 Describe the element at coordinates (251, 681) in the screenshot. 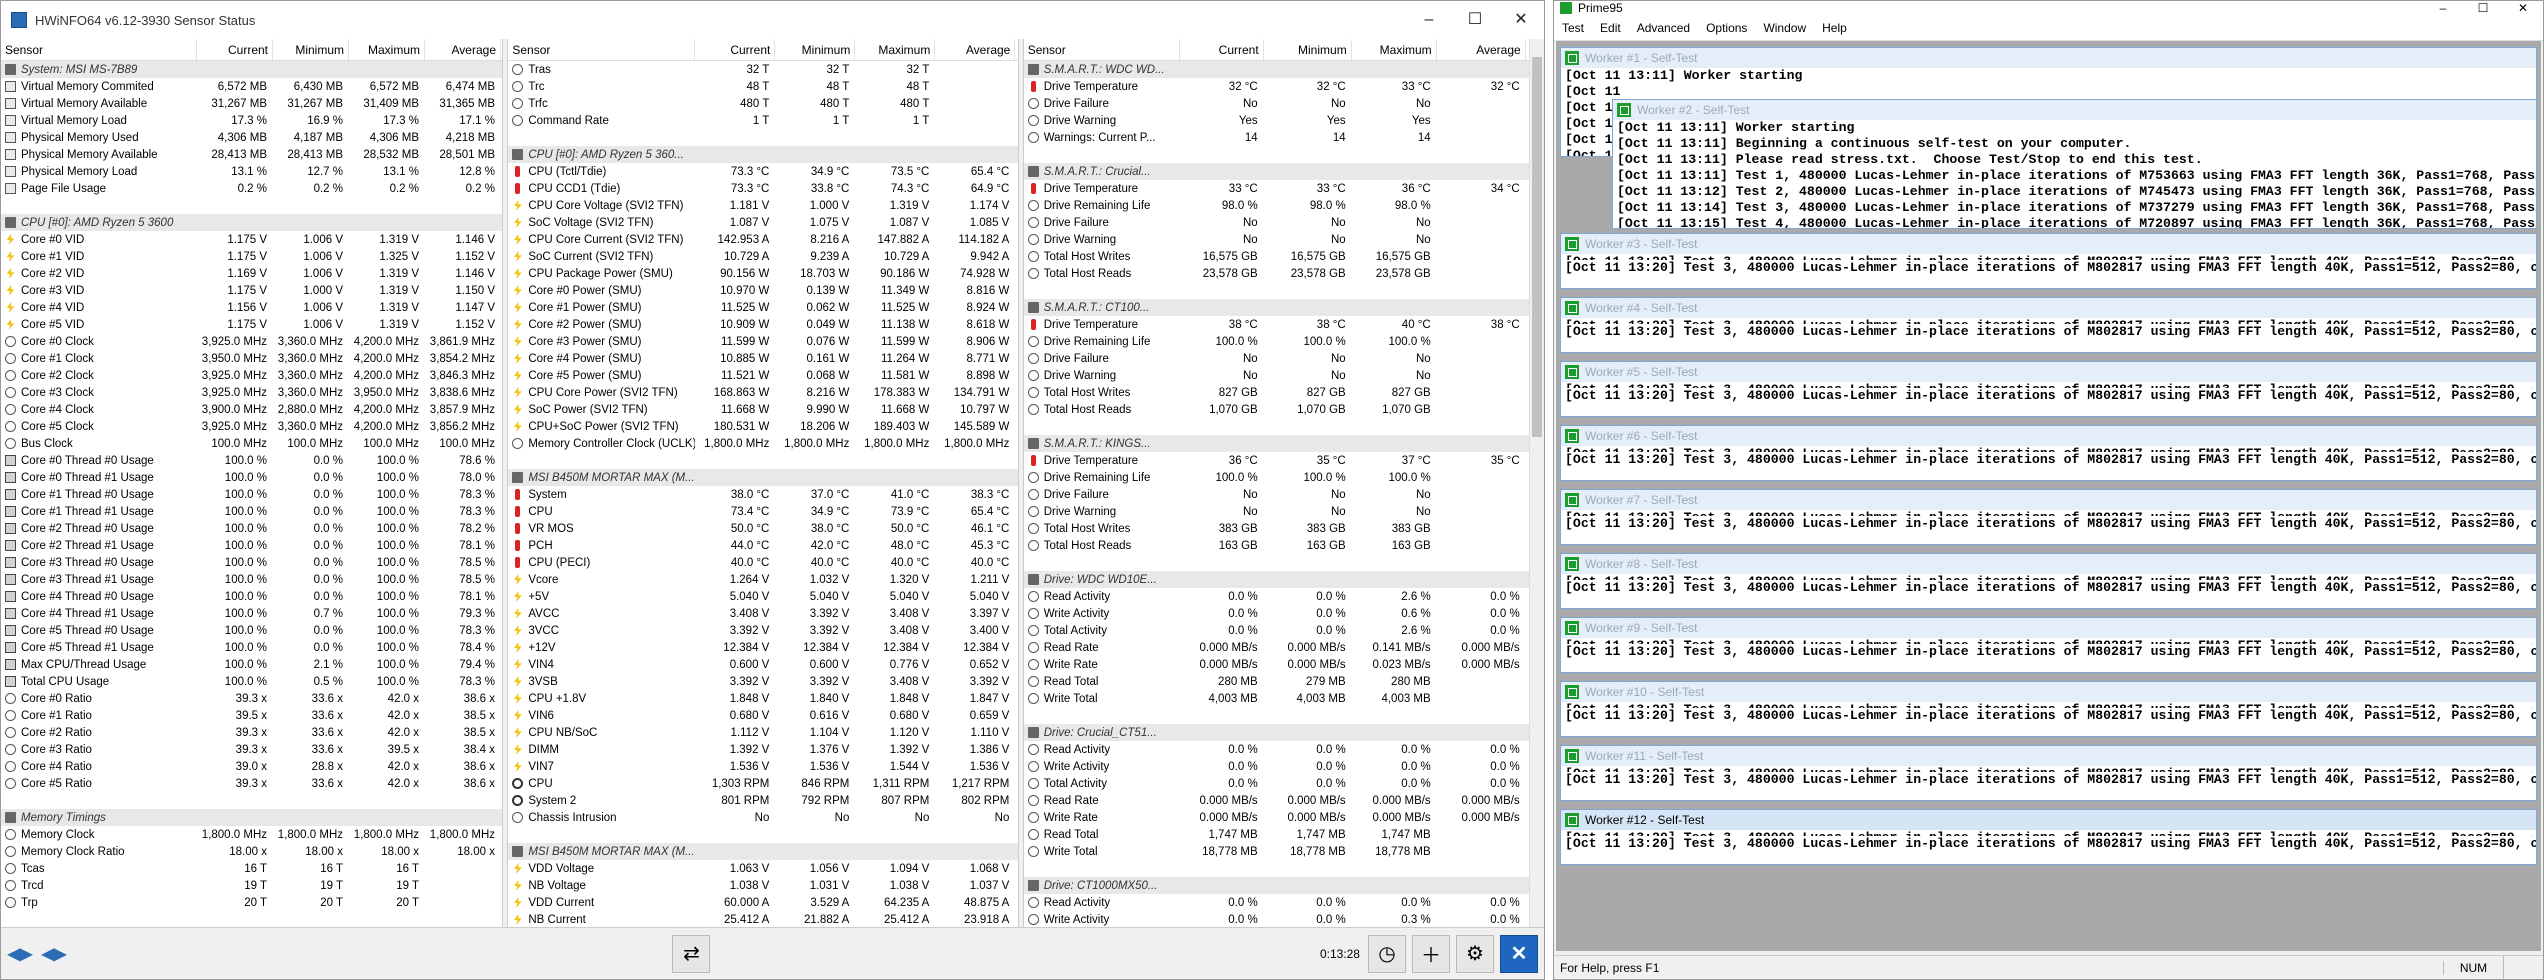

I see `sensor-row: Total CPU Usage 100.0 % 0.5 % 100.0 % 78.3 %` at that location.